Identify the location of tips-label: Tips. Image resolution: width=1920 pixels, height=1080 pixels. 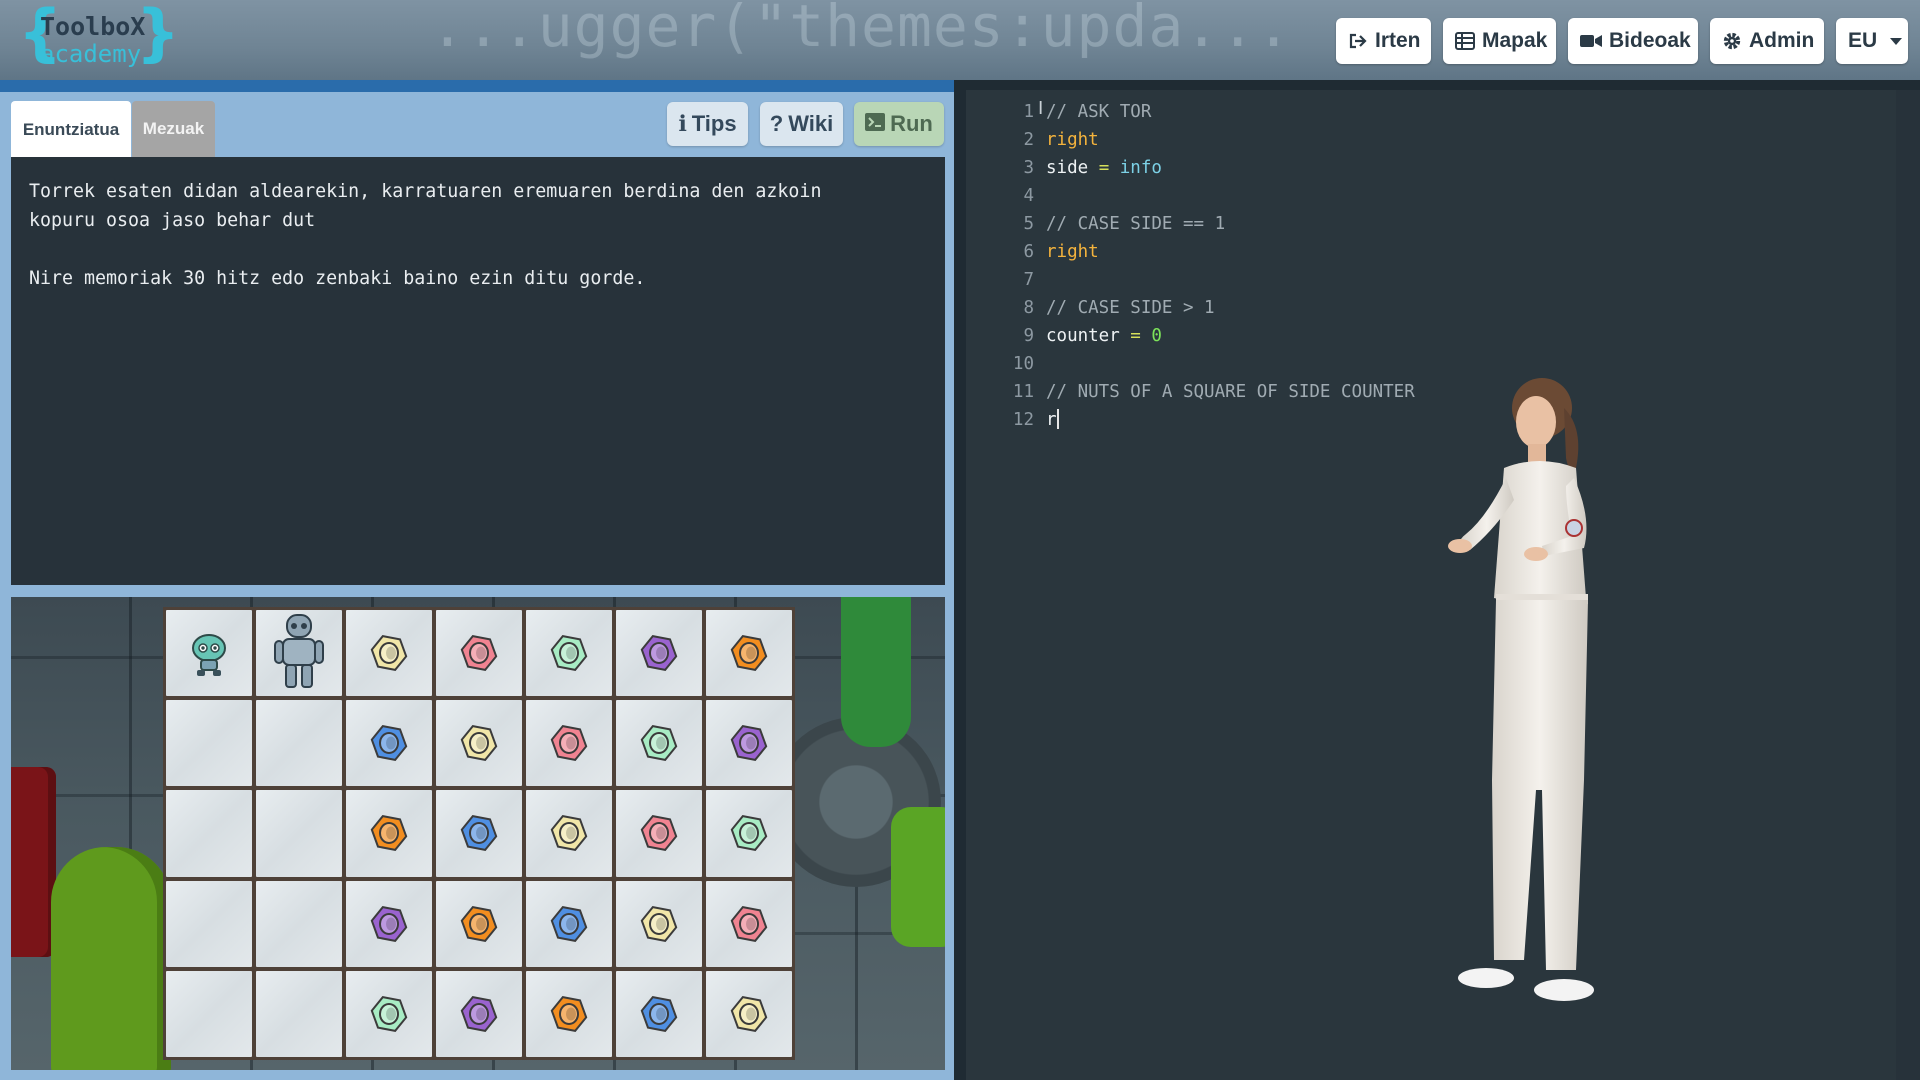
(714, 123).